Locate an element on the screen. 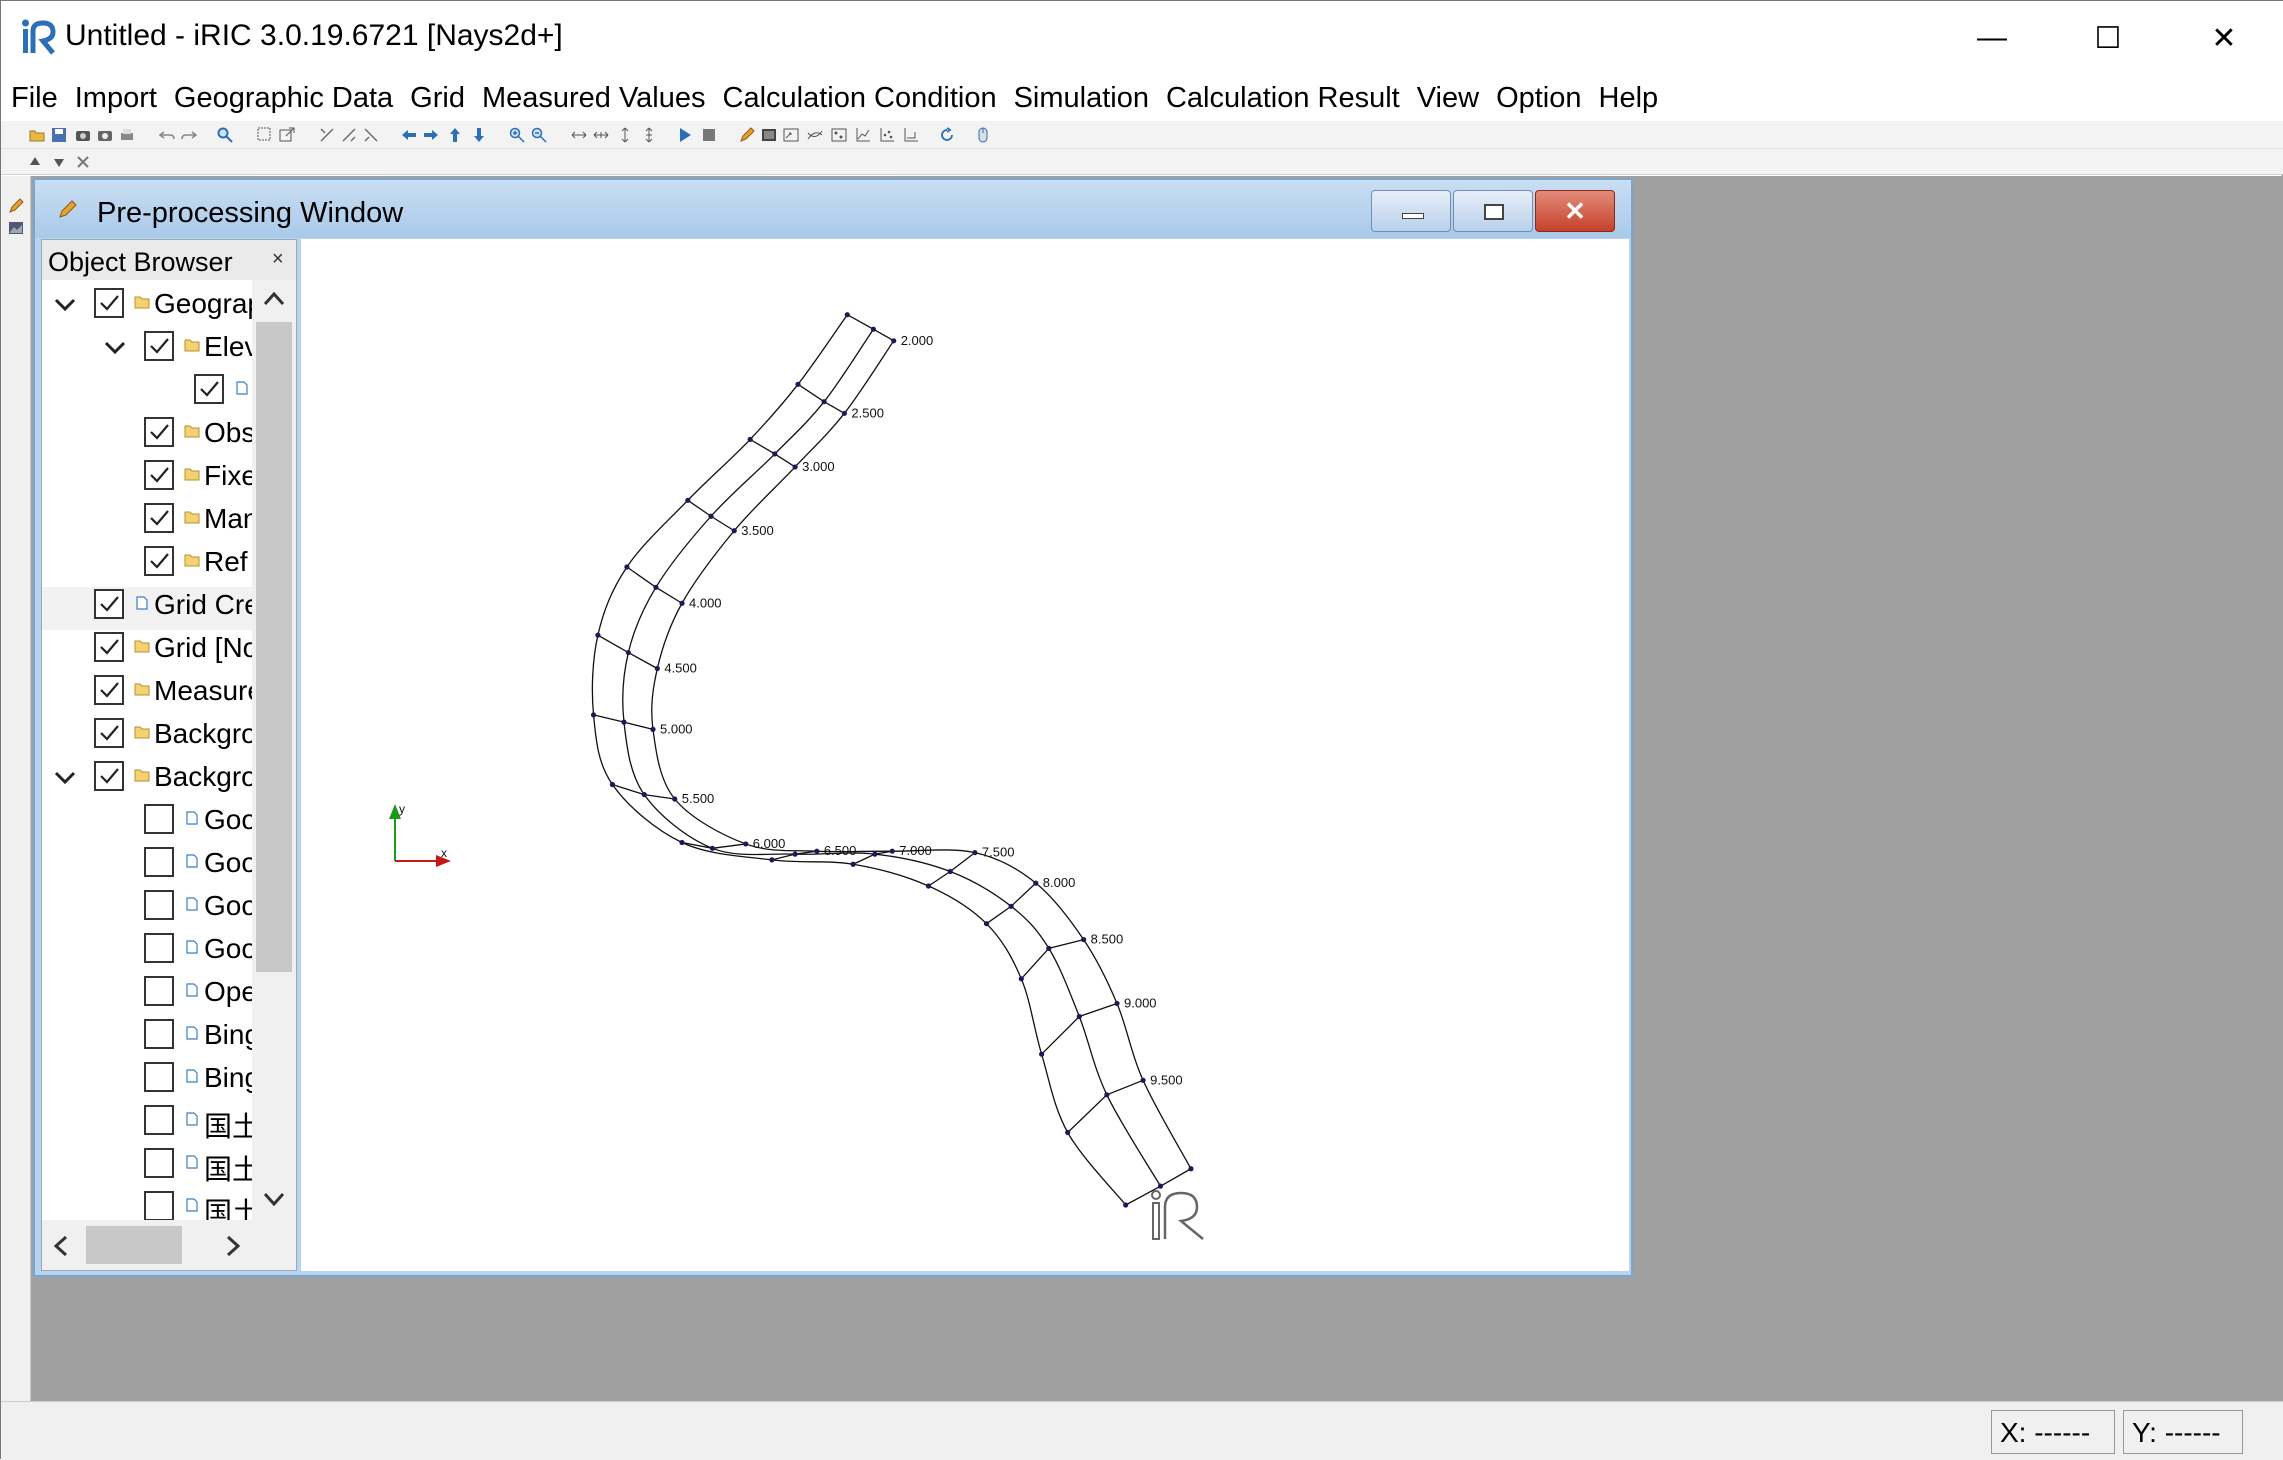 The image size is (2283, 1460). zoom-icon is located at coordinates (225, 135).